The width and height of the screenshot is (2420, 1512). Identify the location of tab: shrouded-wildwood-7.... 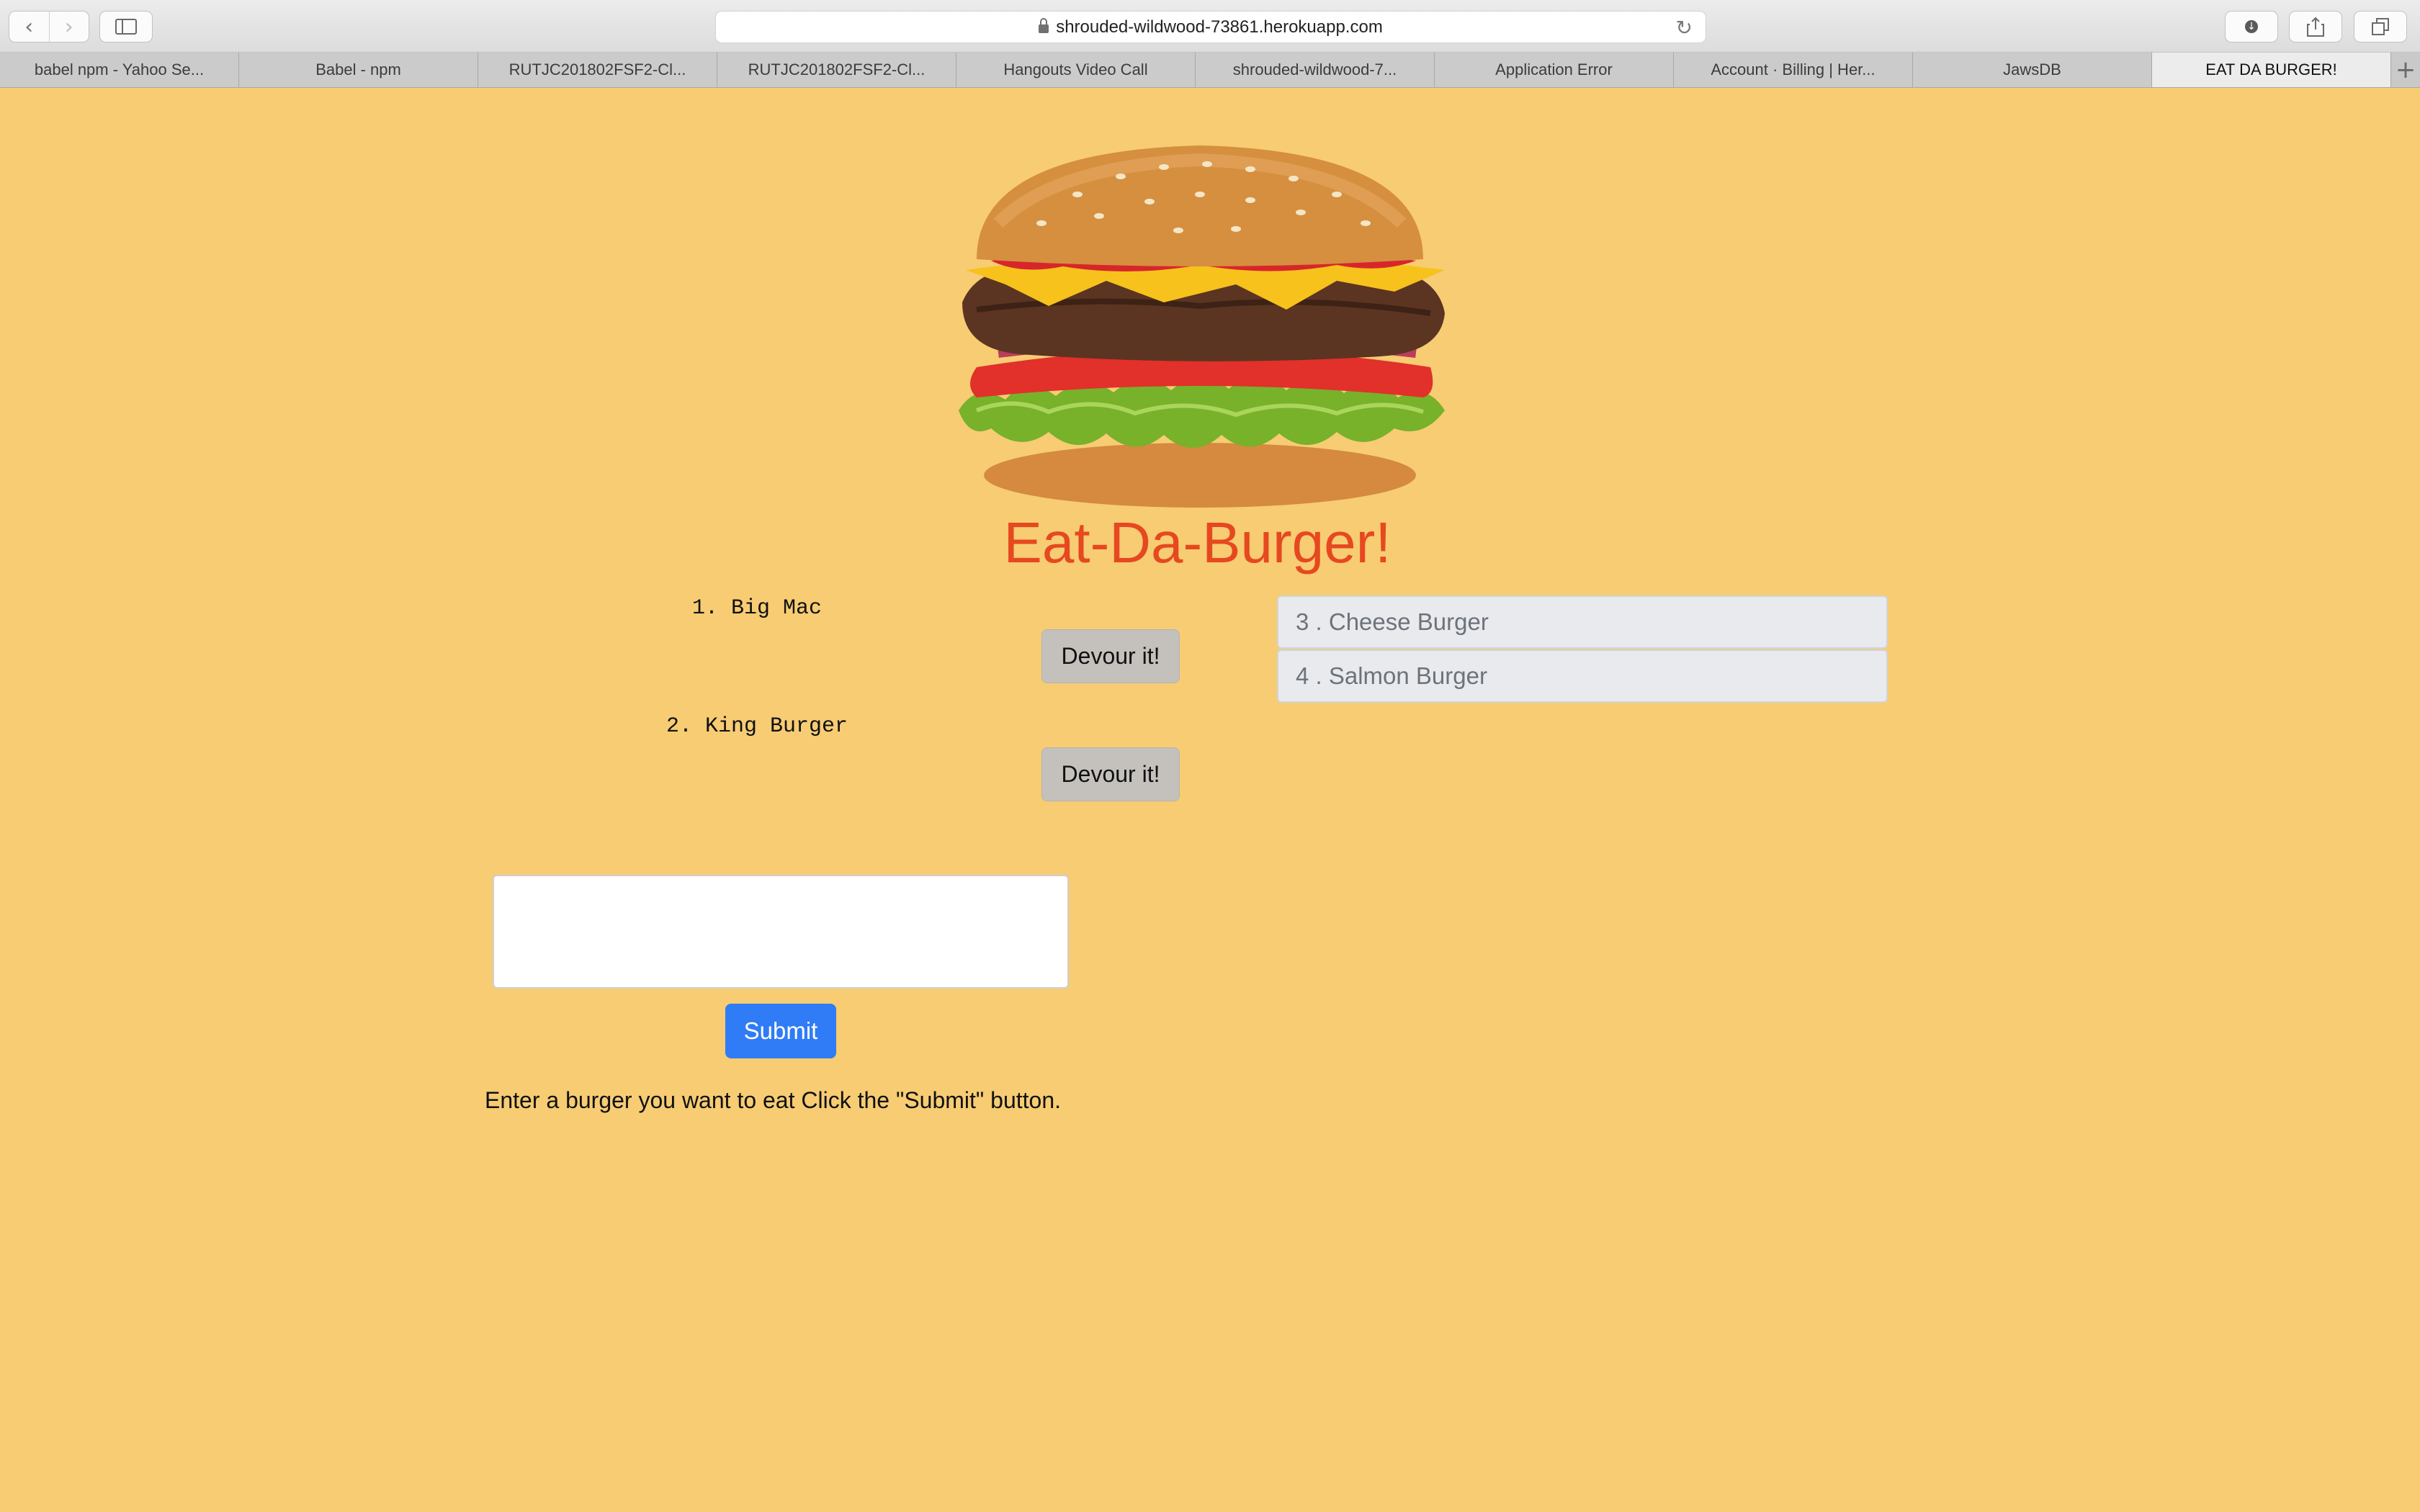
(1315, 70).